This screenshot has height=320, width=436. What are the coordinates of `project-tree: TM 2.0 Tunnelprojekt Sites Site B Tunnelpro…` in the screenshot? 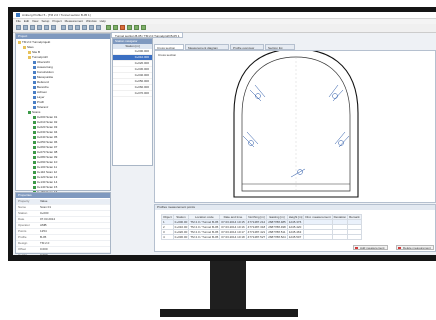 It's located at (36, 120).